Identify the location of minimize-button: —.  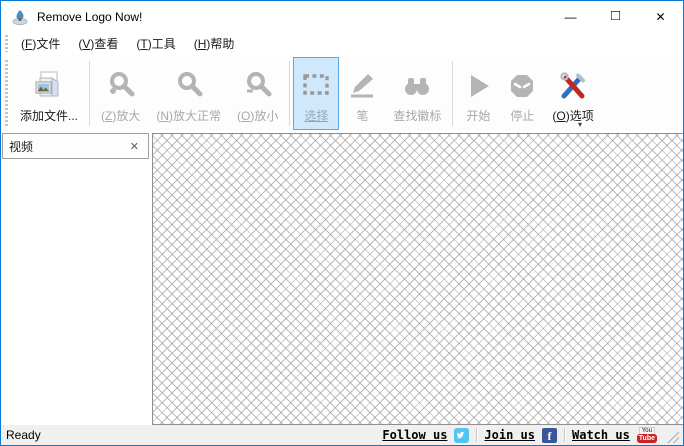
(570, 16).